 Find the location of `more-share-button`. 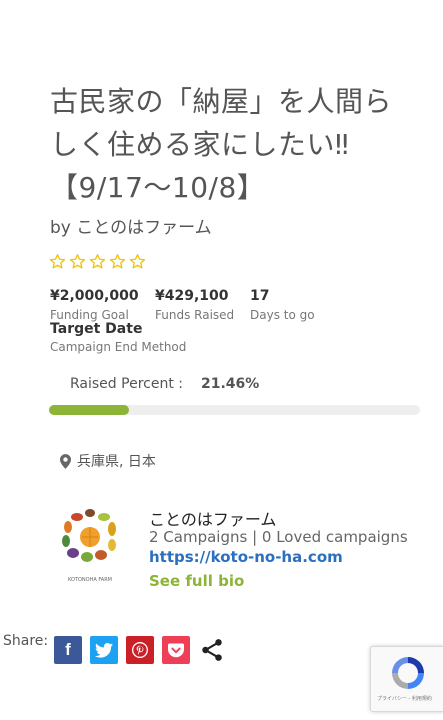

more-share-button is located at coordinates (212, 650).